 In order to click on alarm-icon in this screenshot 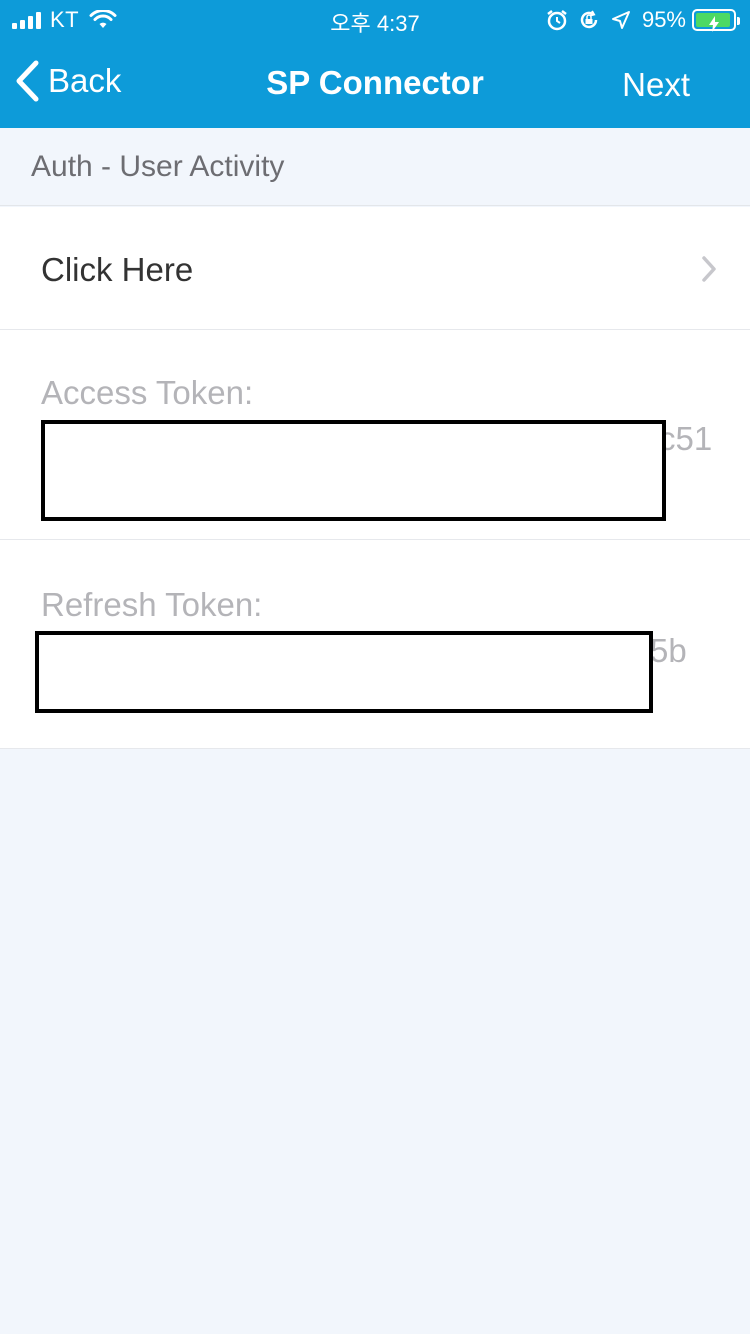, I will do `click(557, 20)`.